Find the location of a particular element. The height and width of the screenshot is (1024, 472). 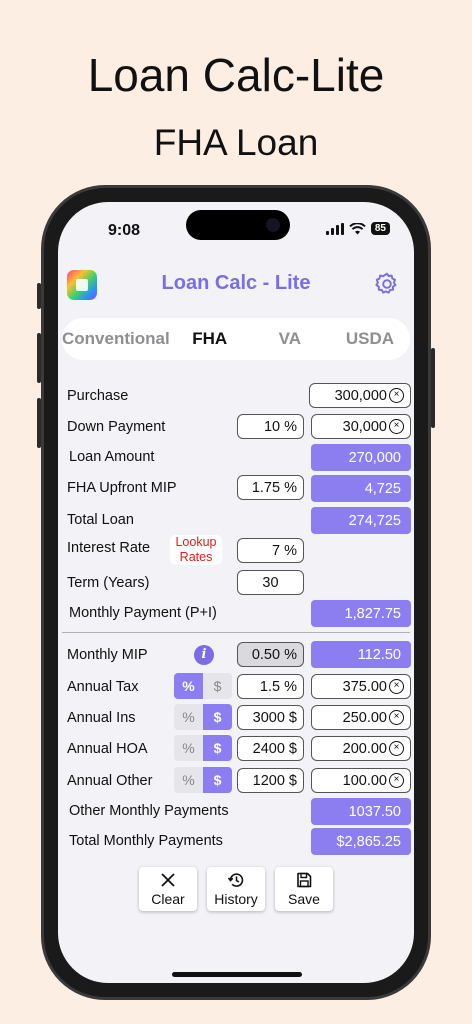

term-years-input: 30 is located at coordinates (270, 582).